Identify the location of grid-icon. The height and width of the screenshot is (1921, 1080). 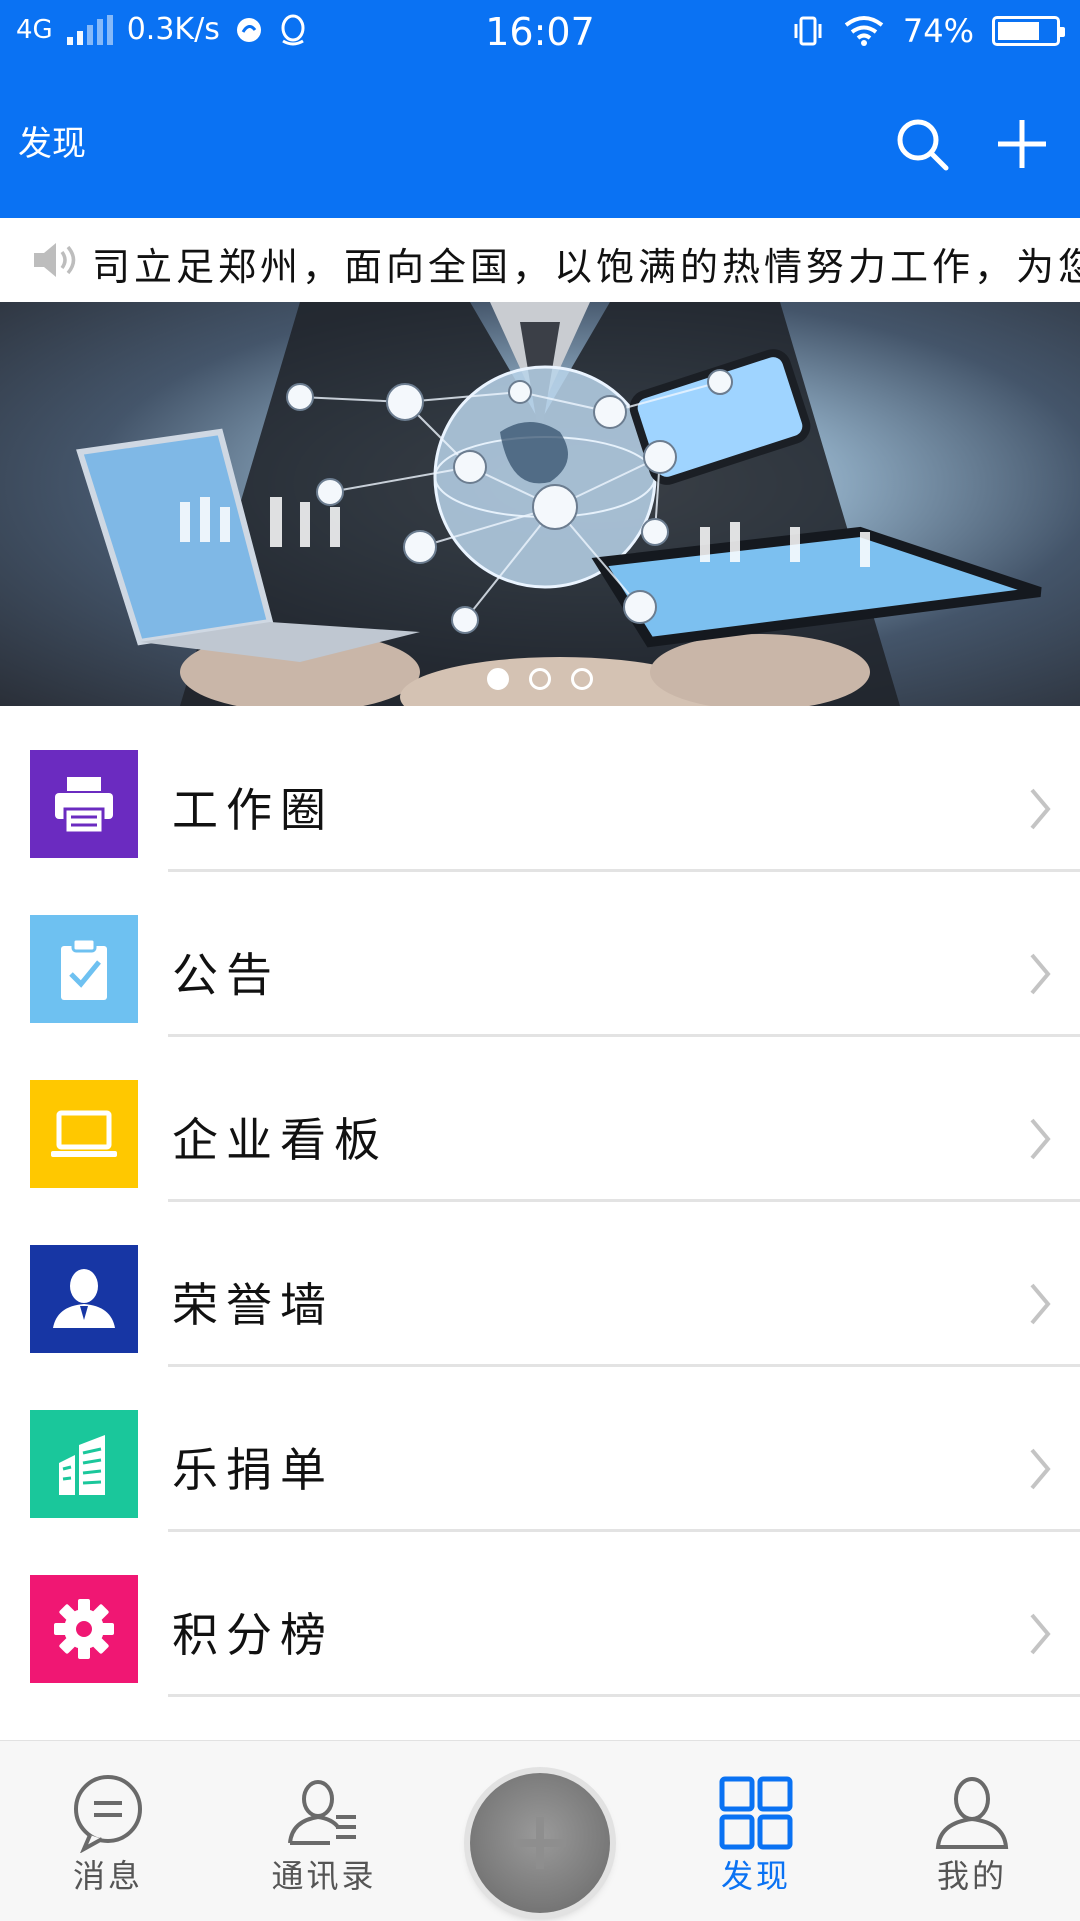
(756, 1813).